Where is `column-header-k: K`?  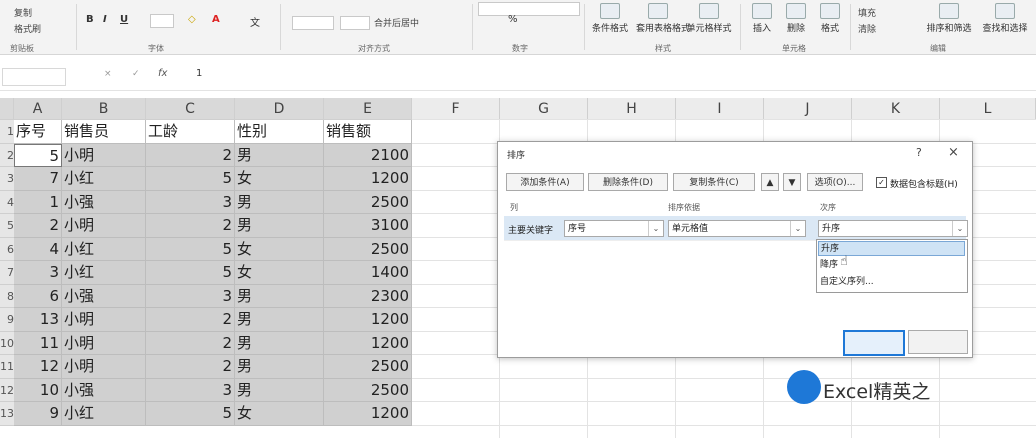 column-header-k: K is located at coordinates (896, 109).